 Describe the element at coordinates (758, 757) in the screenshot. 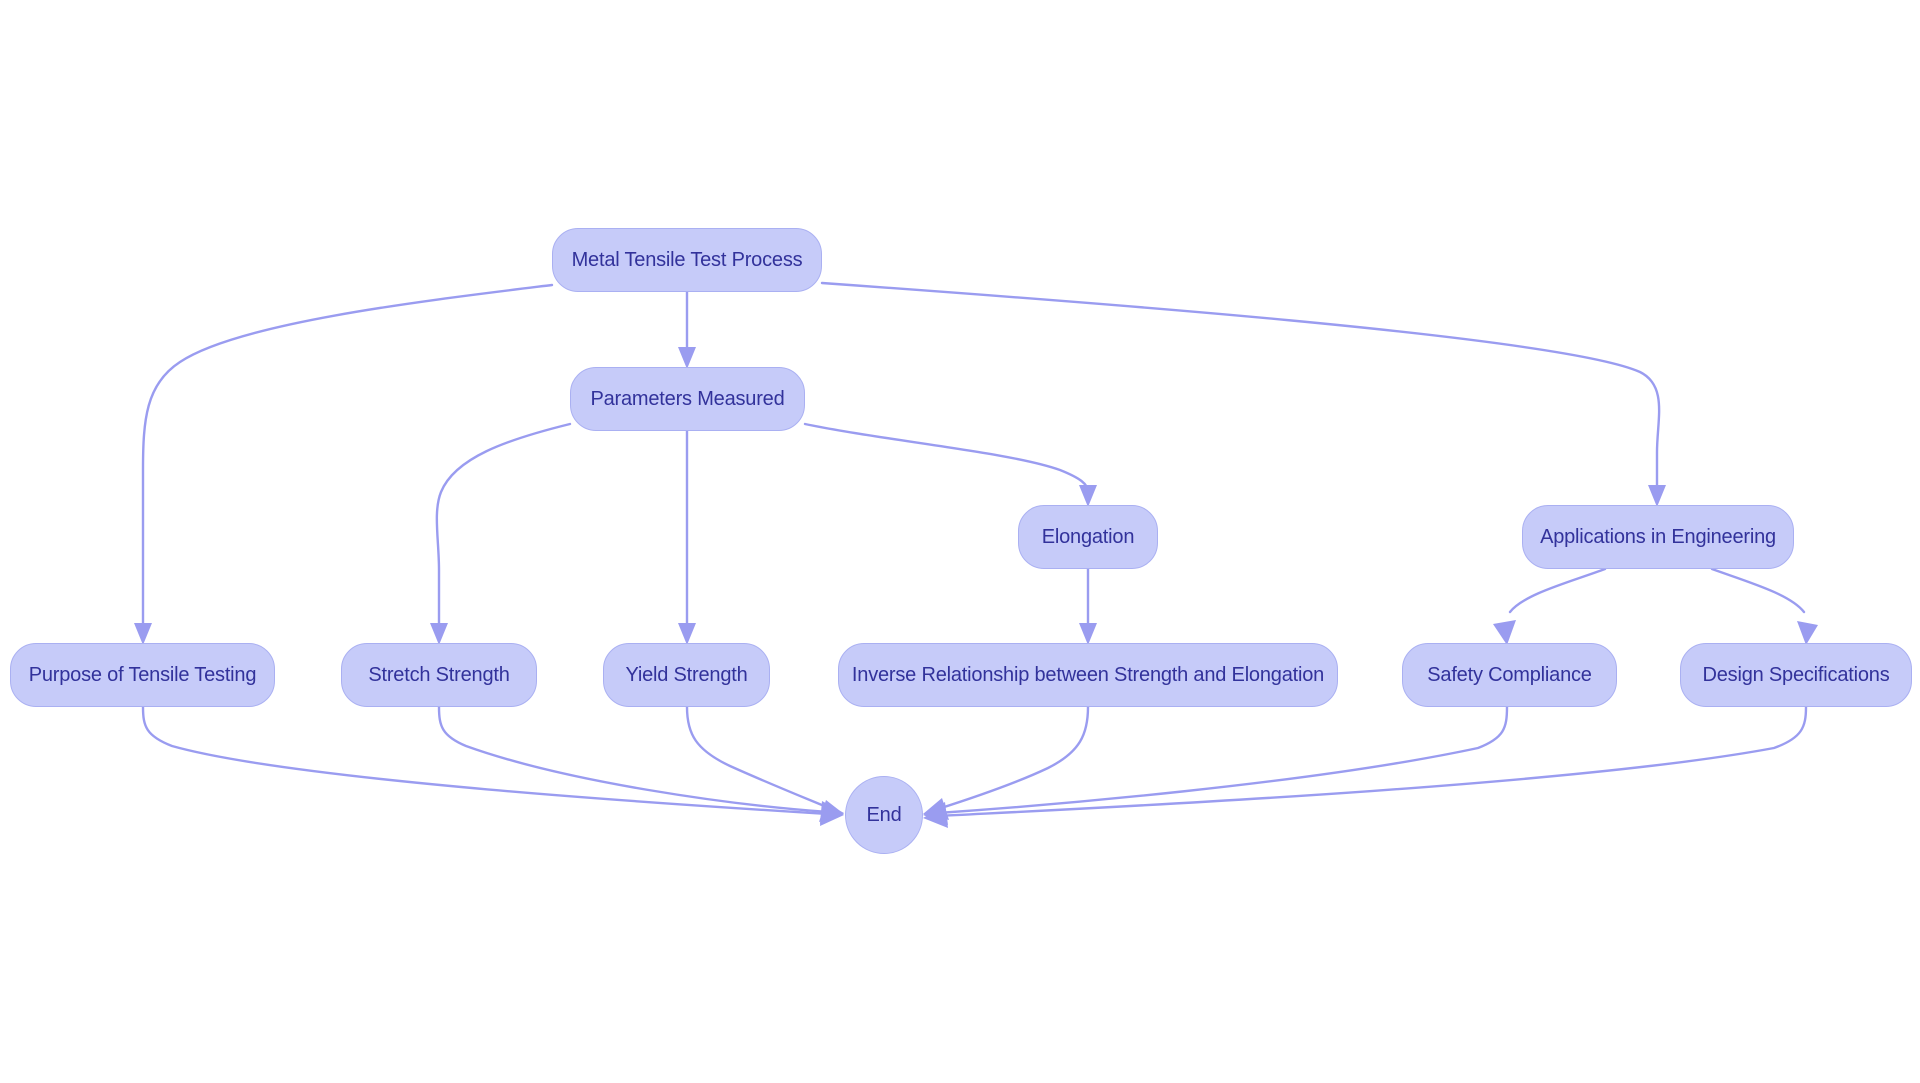

I see `edge-yield-to-end` at that location.